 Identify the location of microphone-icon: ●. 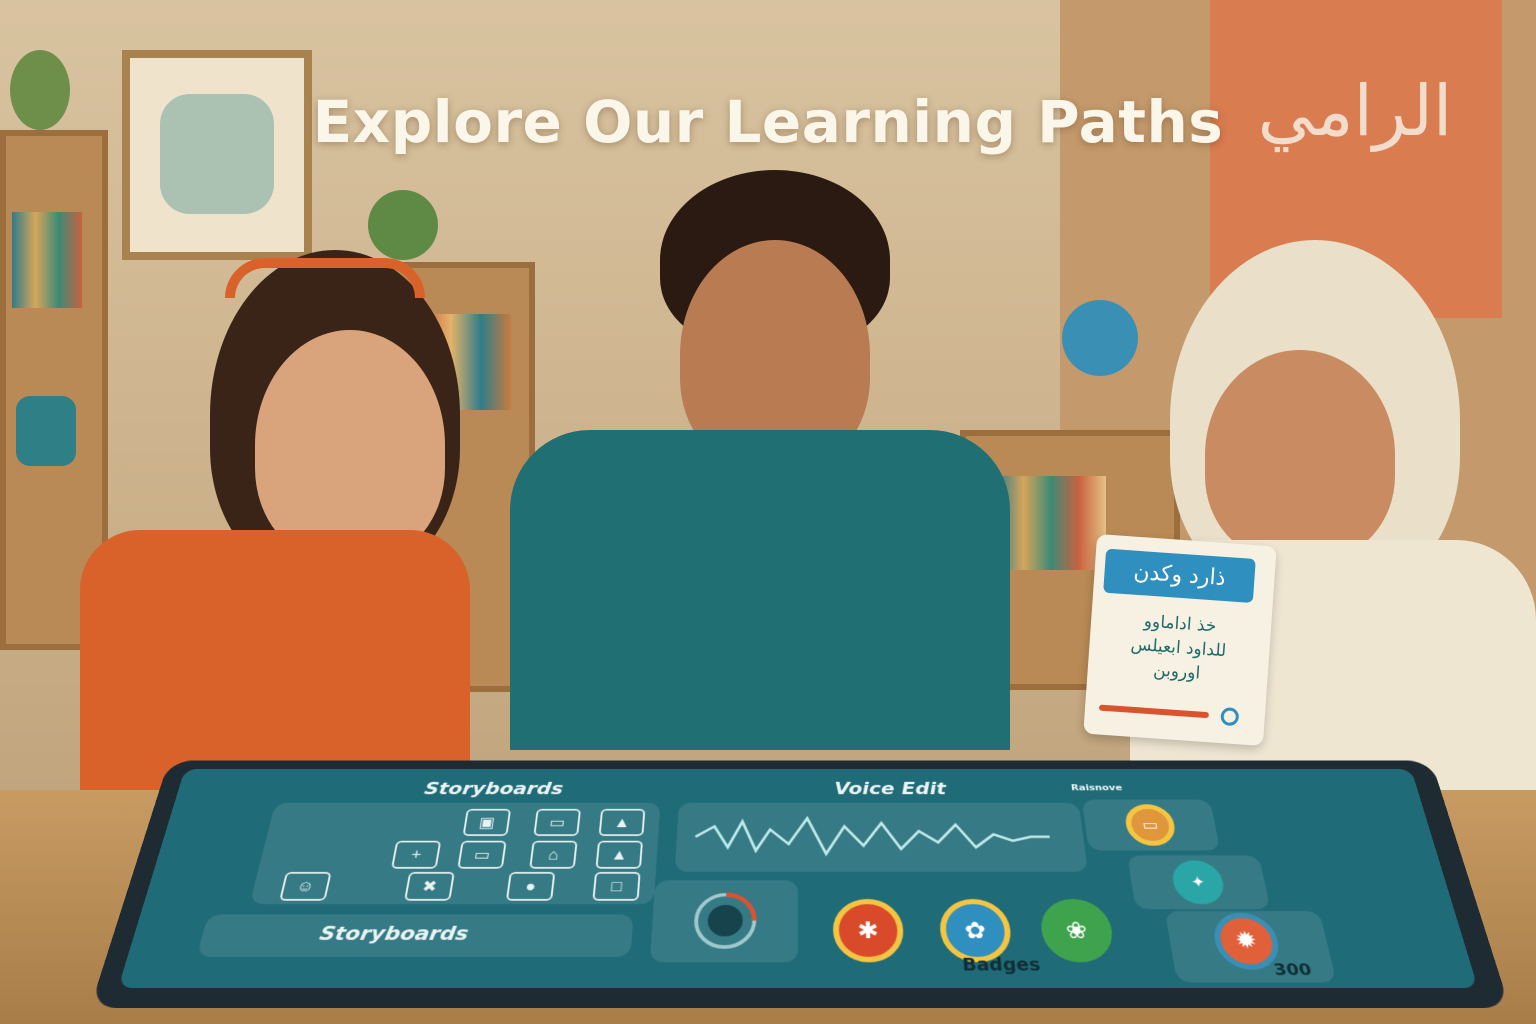
(530, 886).